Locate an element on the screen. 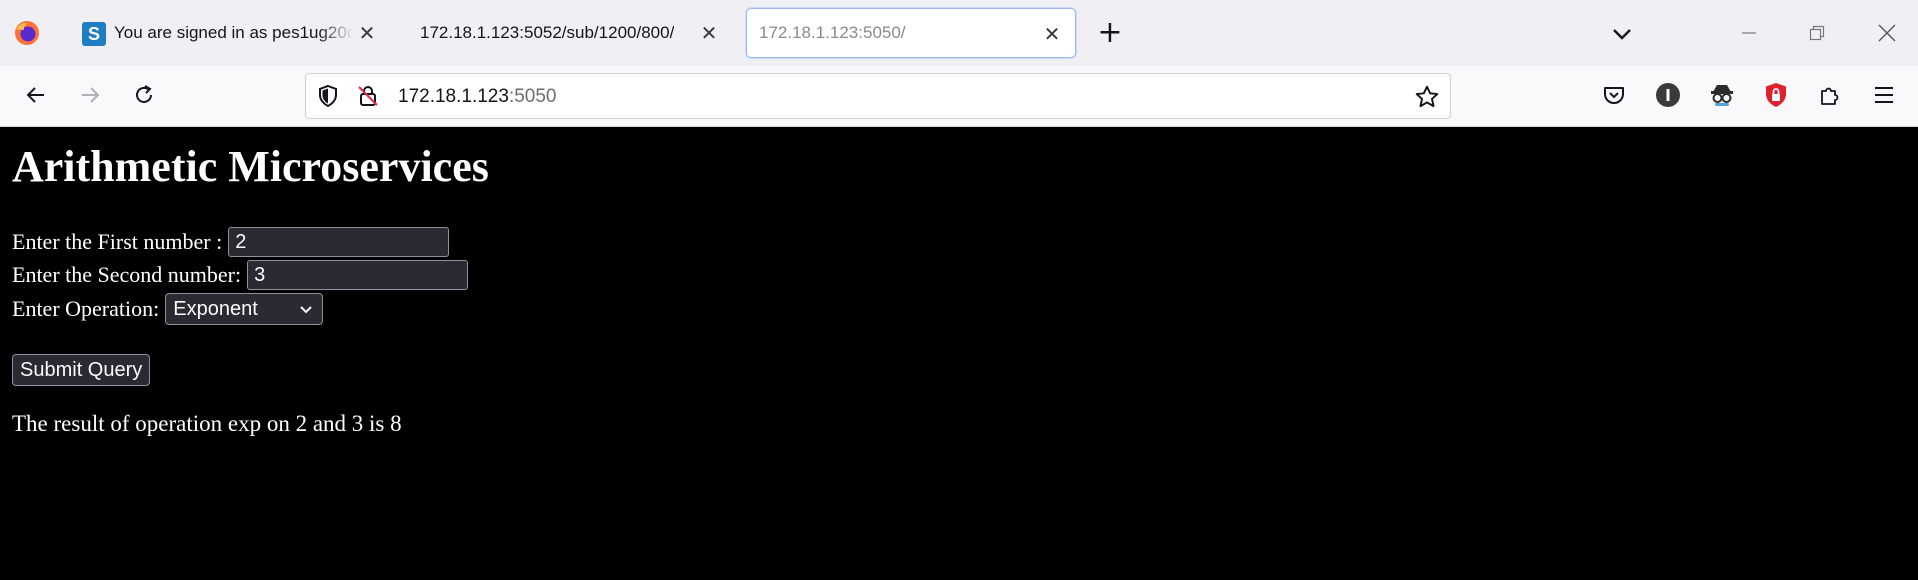  url-text: 172.18.1.123:5050 is located at coordinates (477, 97).